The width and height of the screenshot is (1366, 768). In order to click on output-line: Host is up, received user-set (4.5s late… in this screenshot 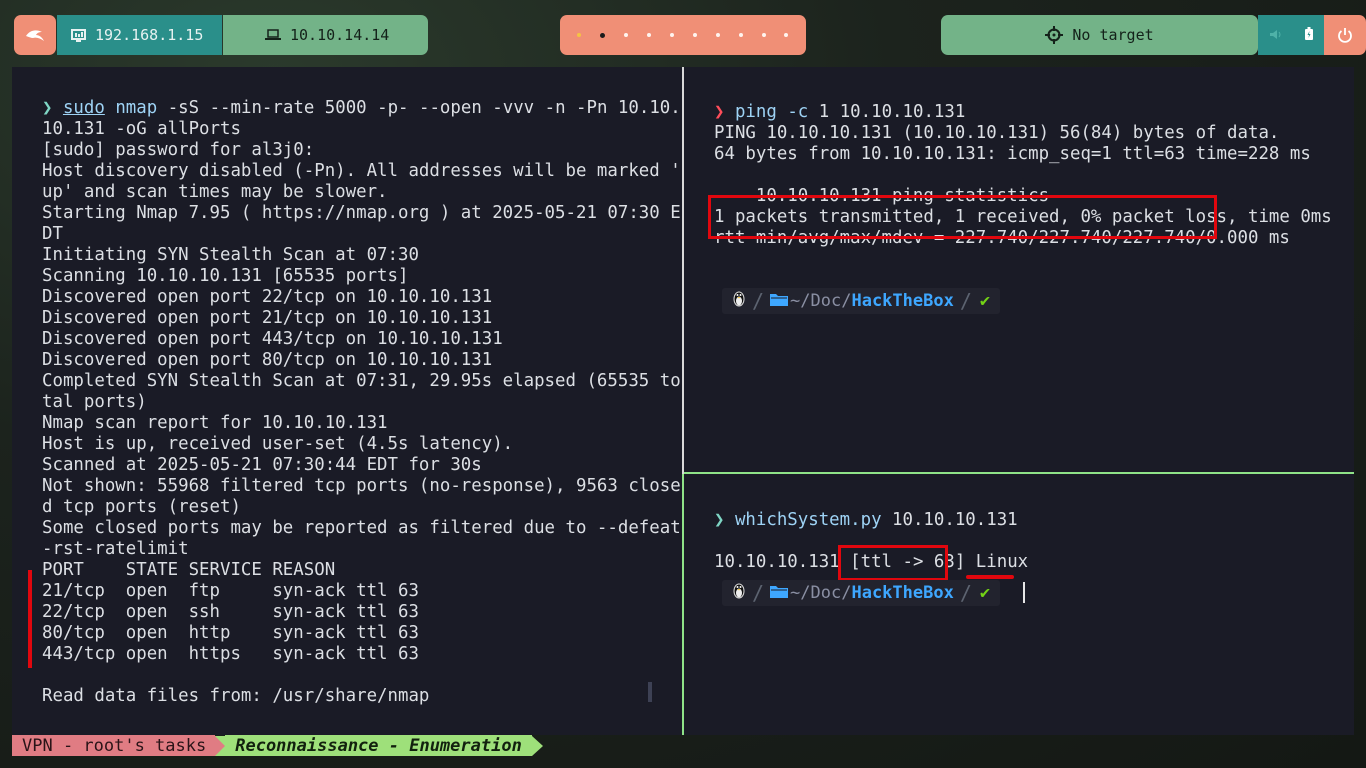, I will do `click(278, 444)`.